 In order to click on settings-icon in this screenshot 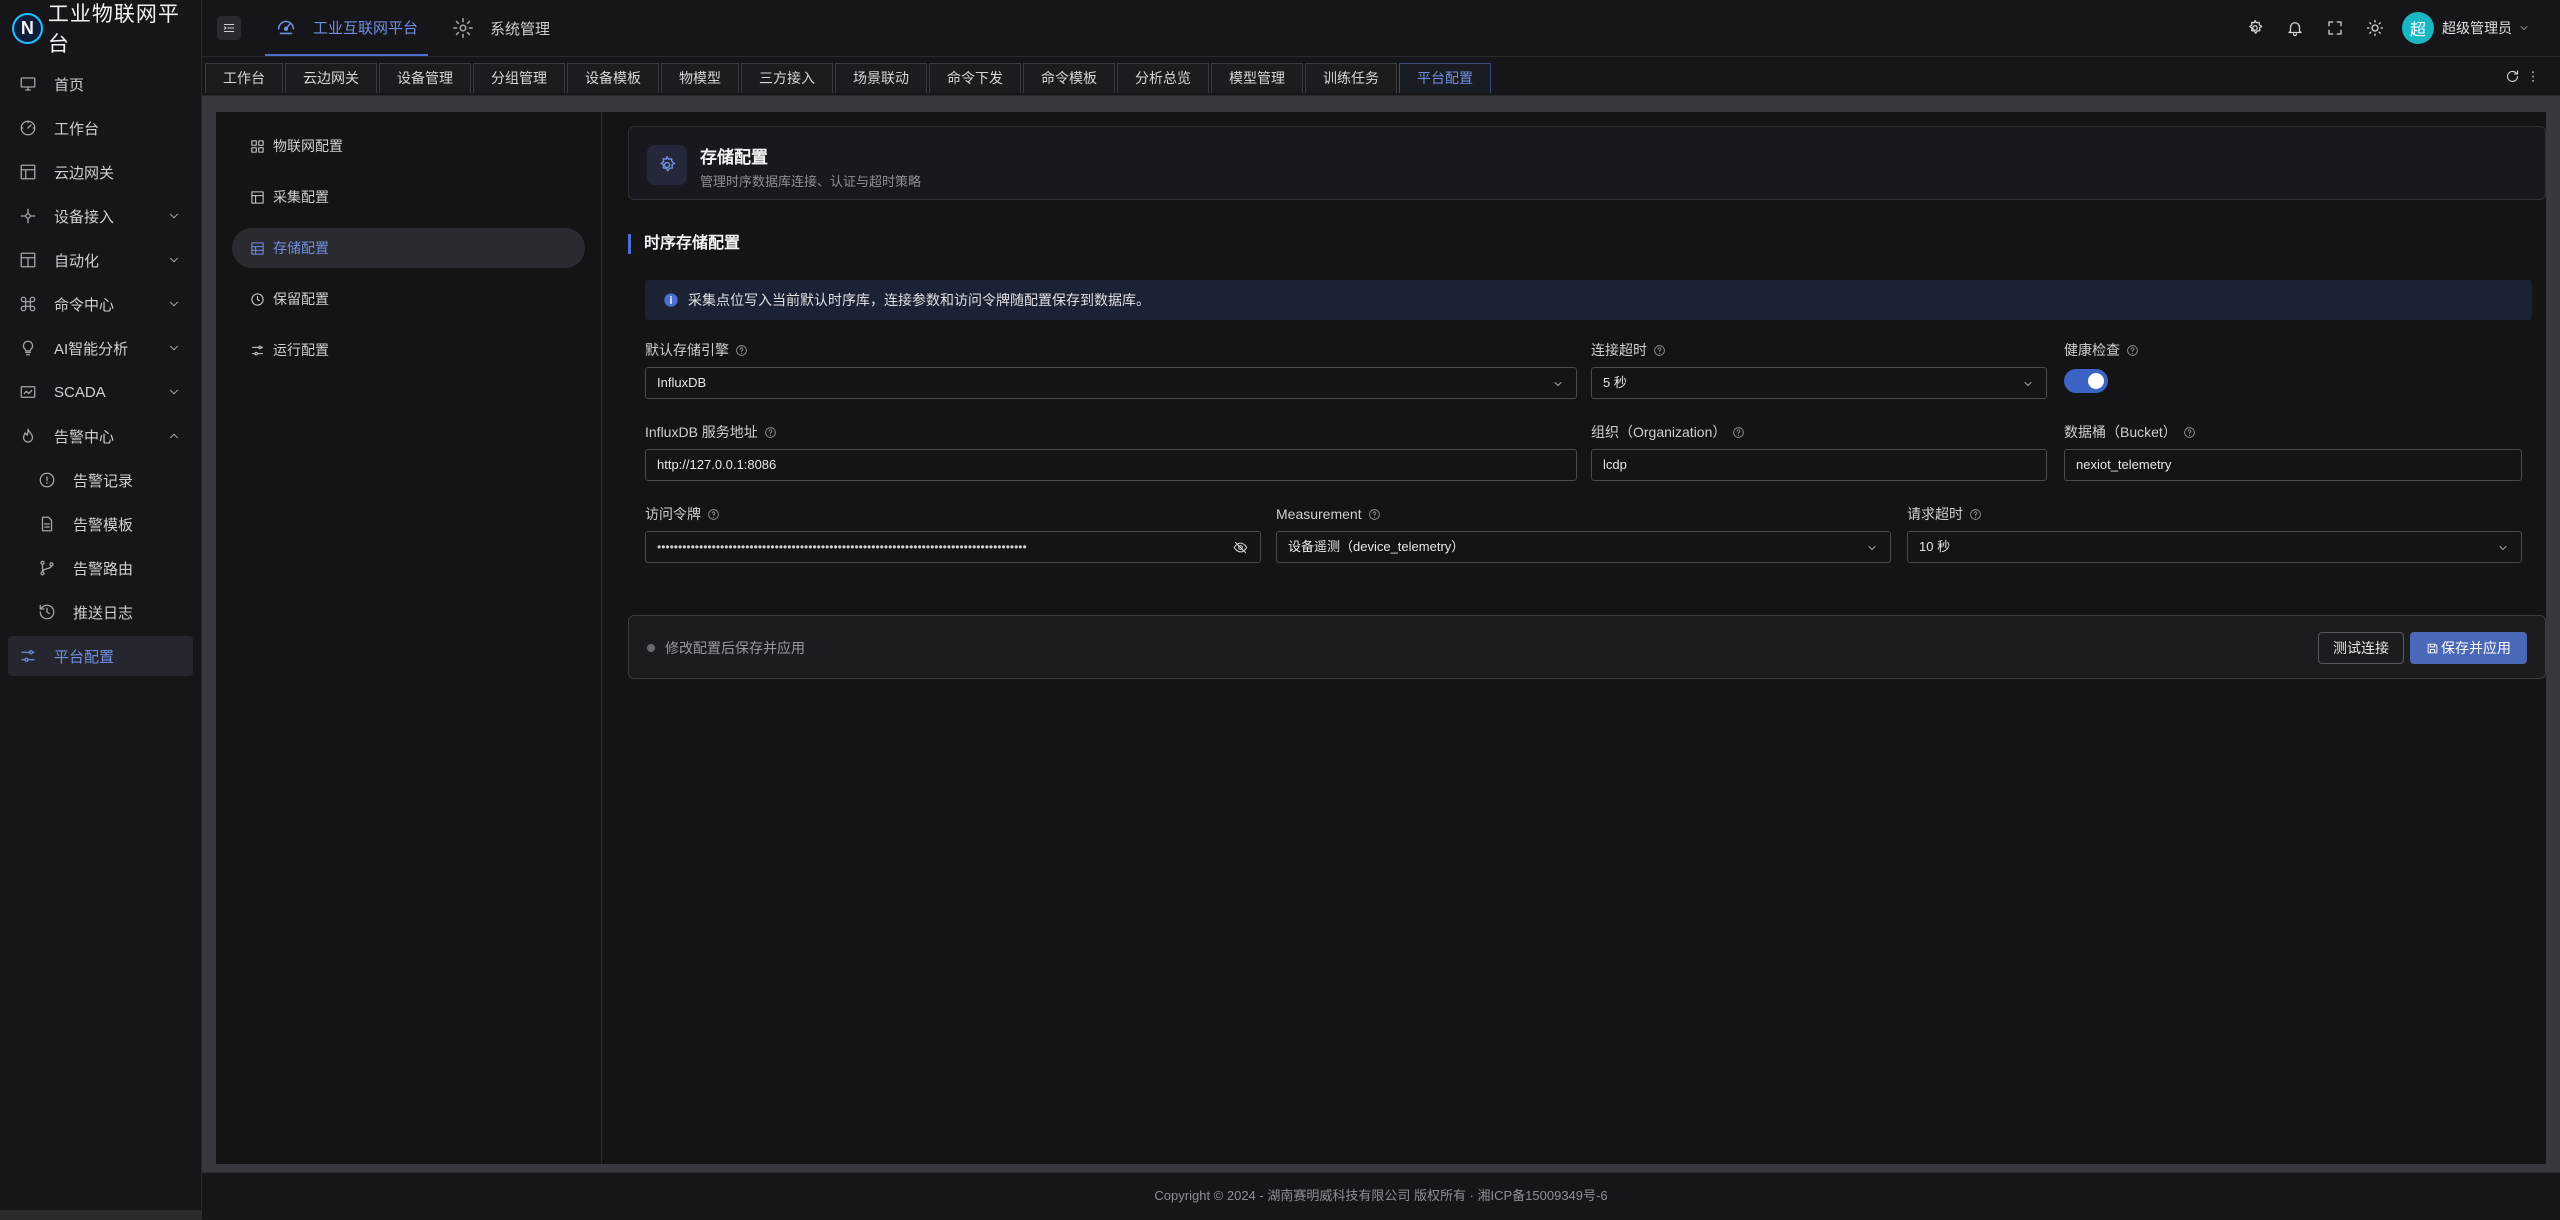, I will do `click(2255, 28)`.